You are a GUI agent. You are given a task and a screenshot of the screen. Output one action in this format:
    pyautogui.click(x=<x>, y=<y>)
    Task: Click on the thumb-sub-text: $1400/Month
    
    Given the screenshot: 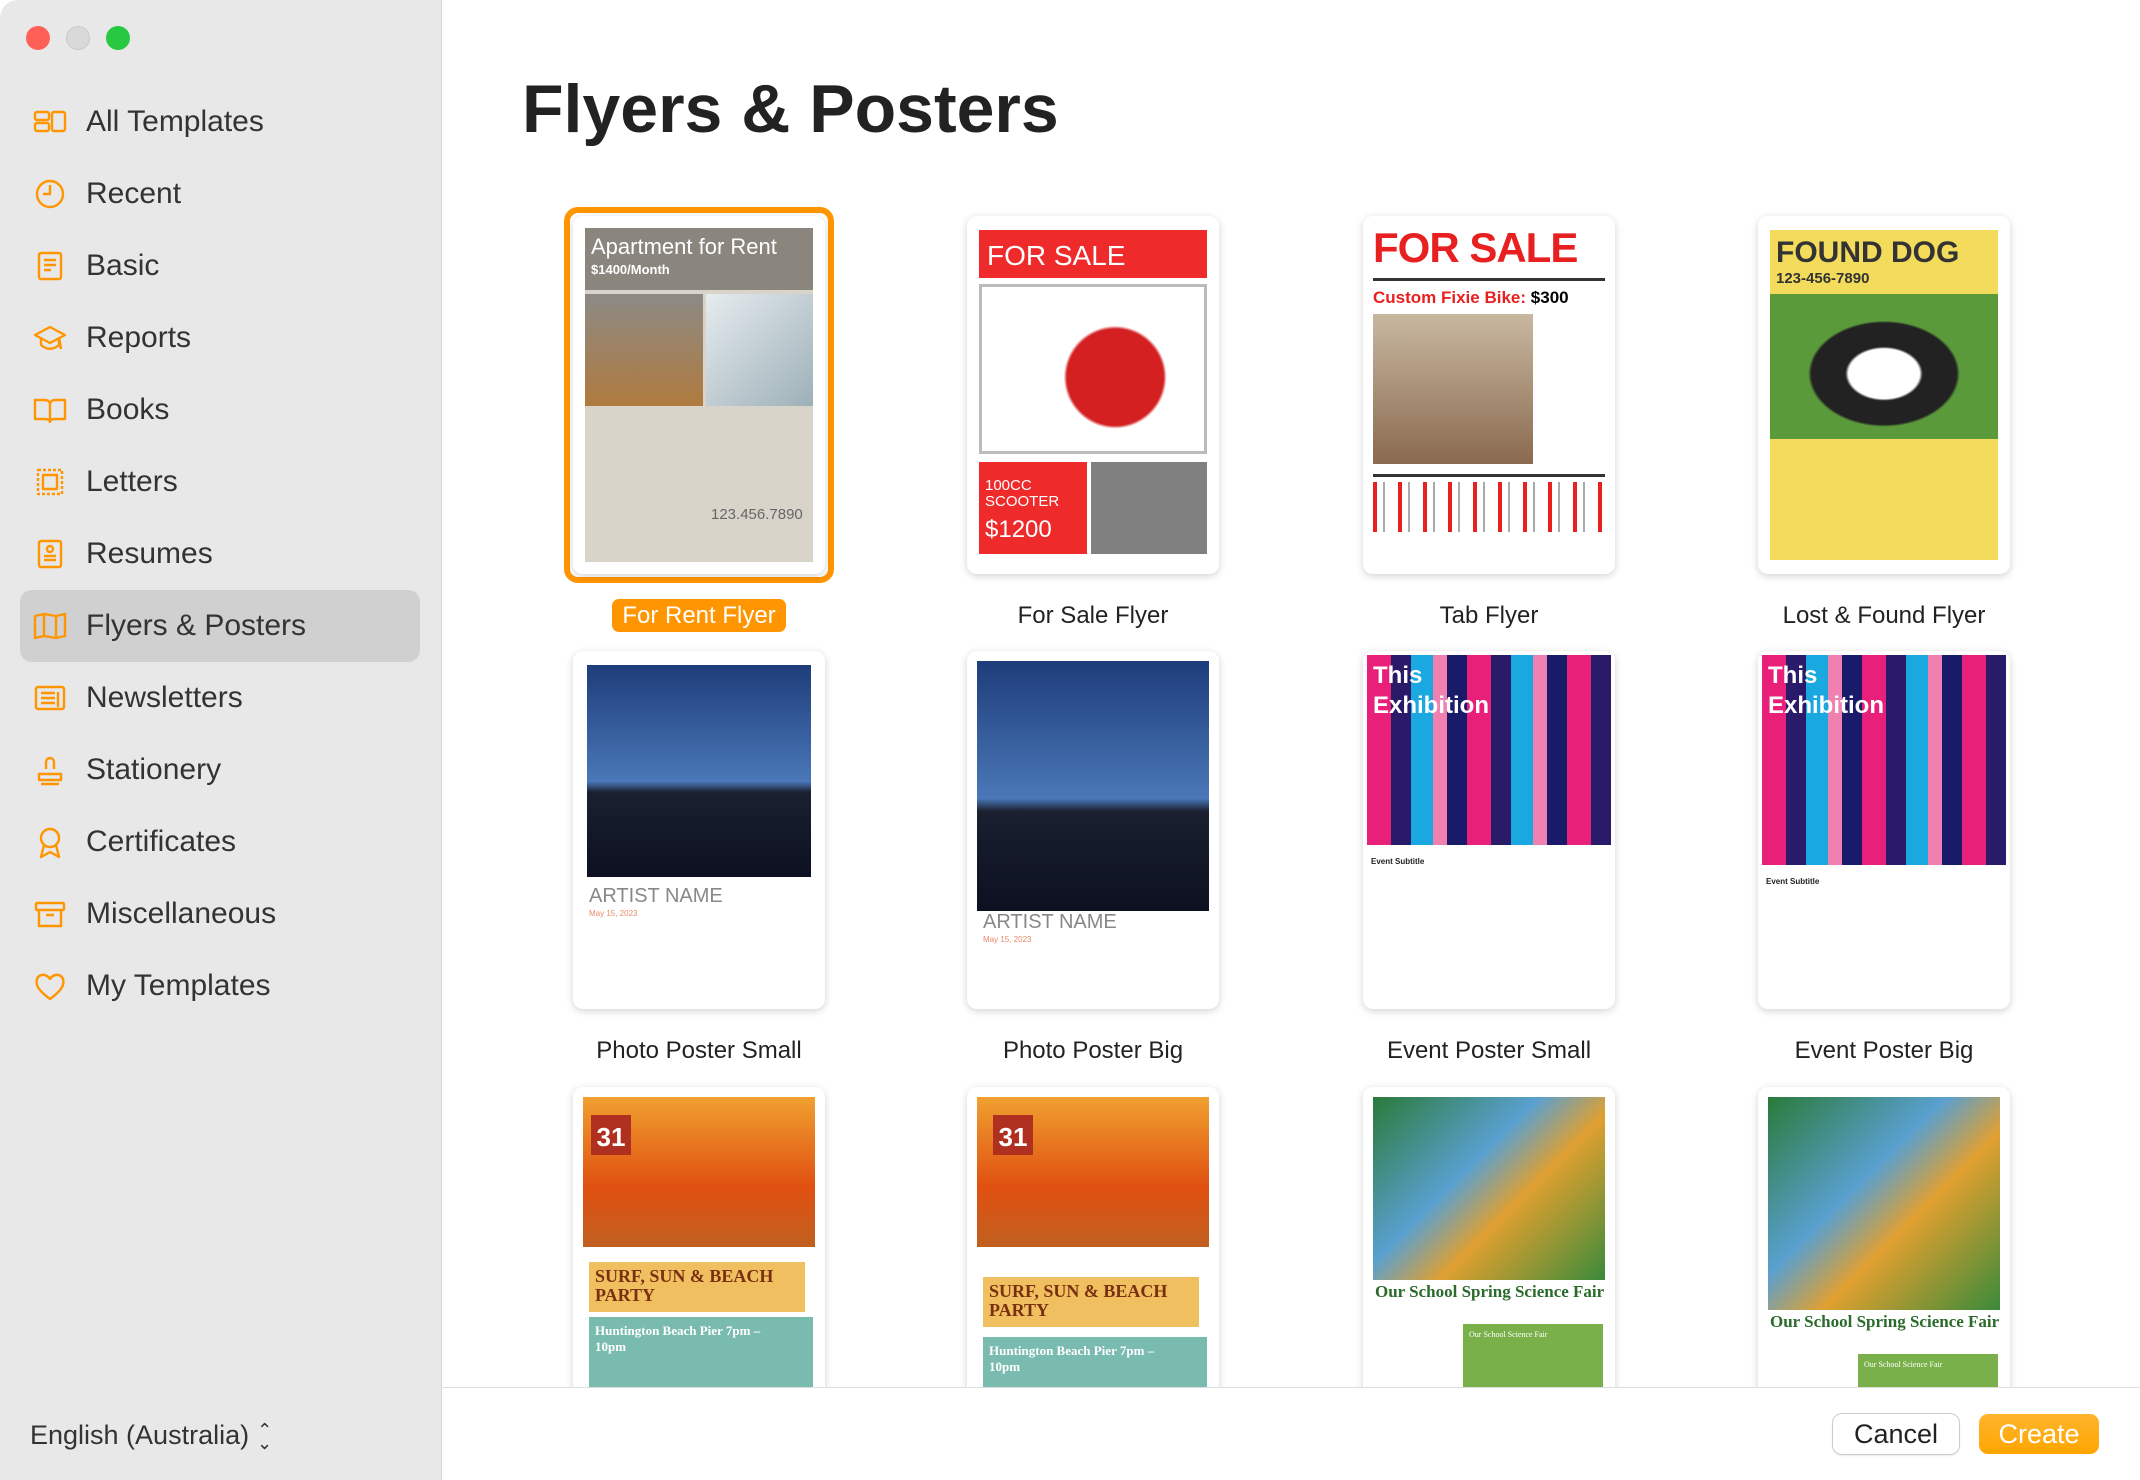 What is the action you would take?
    pyautogui.click(x=630, y=269)
    